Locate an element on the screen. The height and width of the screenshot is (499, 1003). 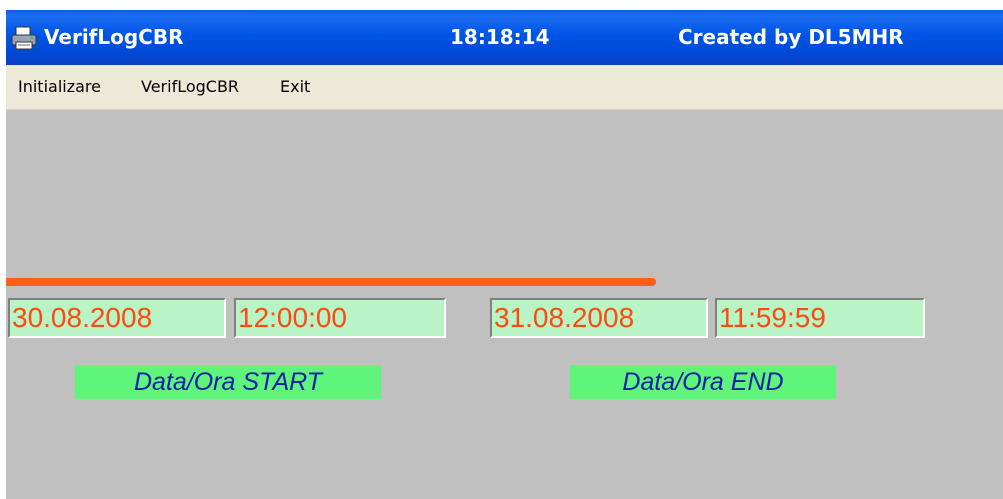
start-label: Data/Ora START is located at coordinates (228, 382).